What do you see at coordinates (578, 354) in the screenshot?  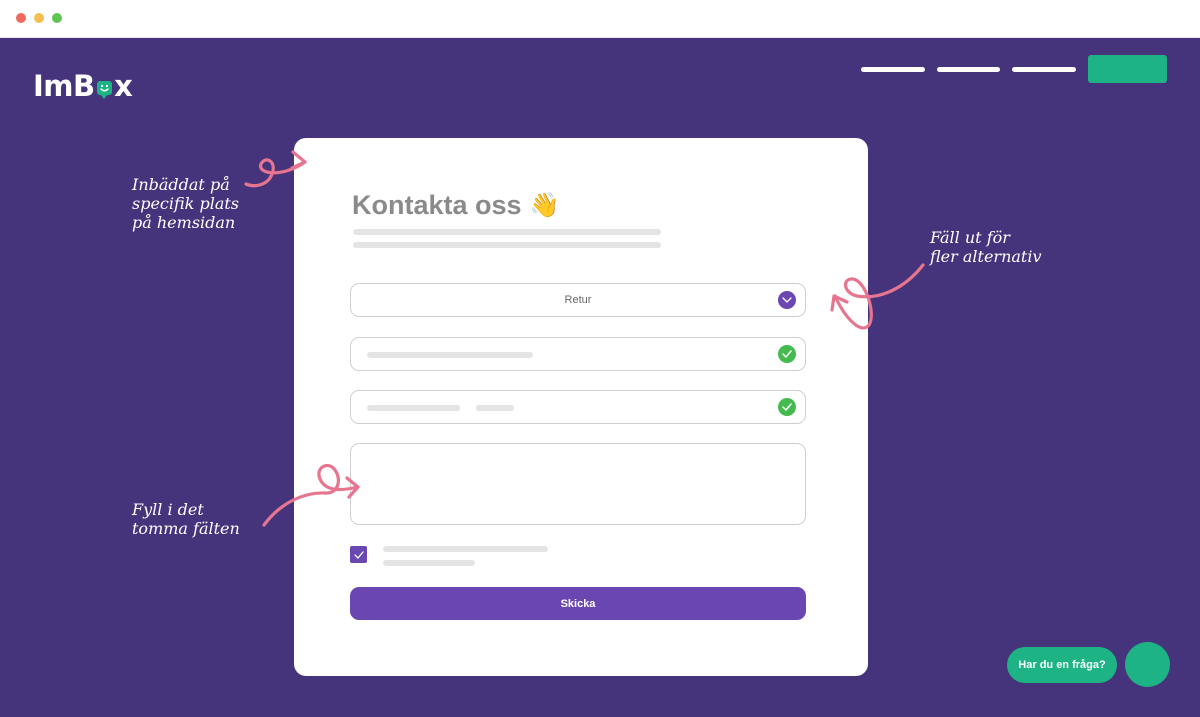 I see `name-input` at bounding box center [578, 354].